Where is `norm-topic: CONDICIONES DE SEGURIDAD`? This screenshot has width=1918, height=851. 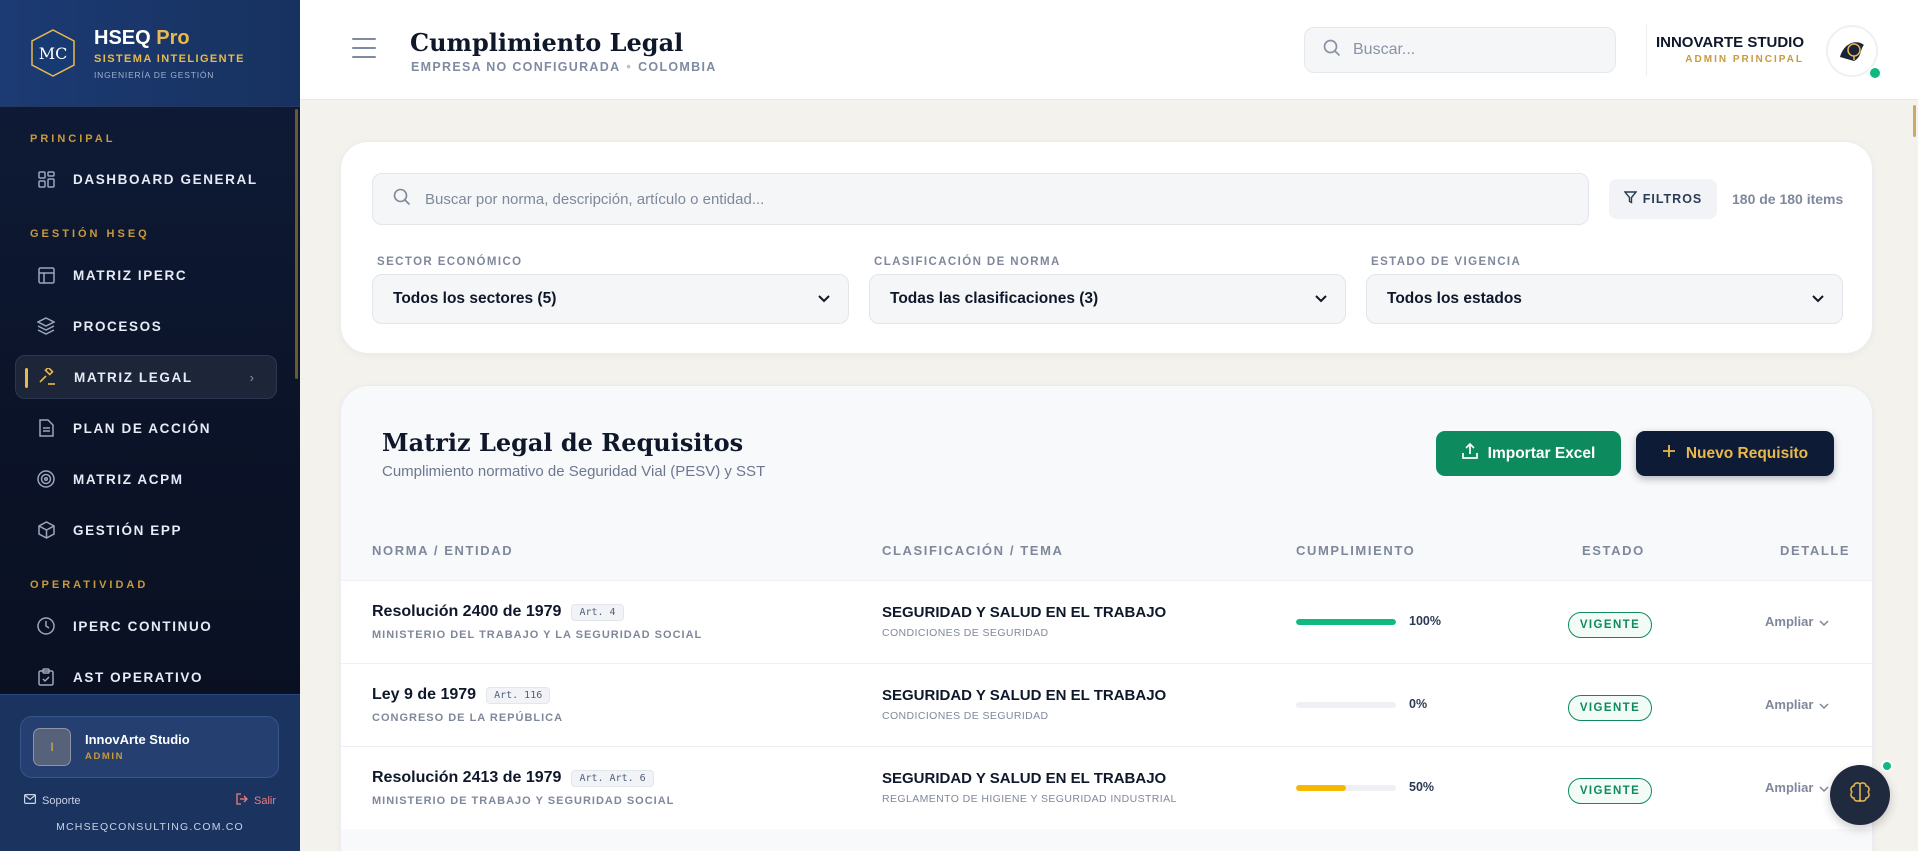 norm-topic: CONDICIONES DE SEGURIDAD is located at coordinates (965, 716).